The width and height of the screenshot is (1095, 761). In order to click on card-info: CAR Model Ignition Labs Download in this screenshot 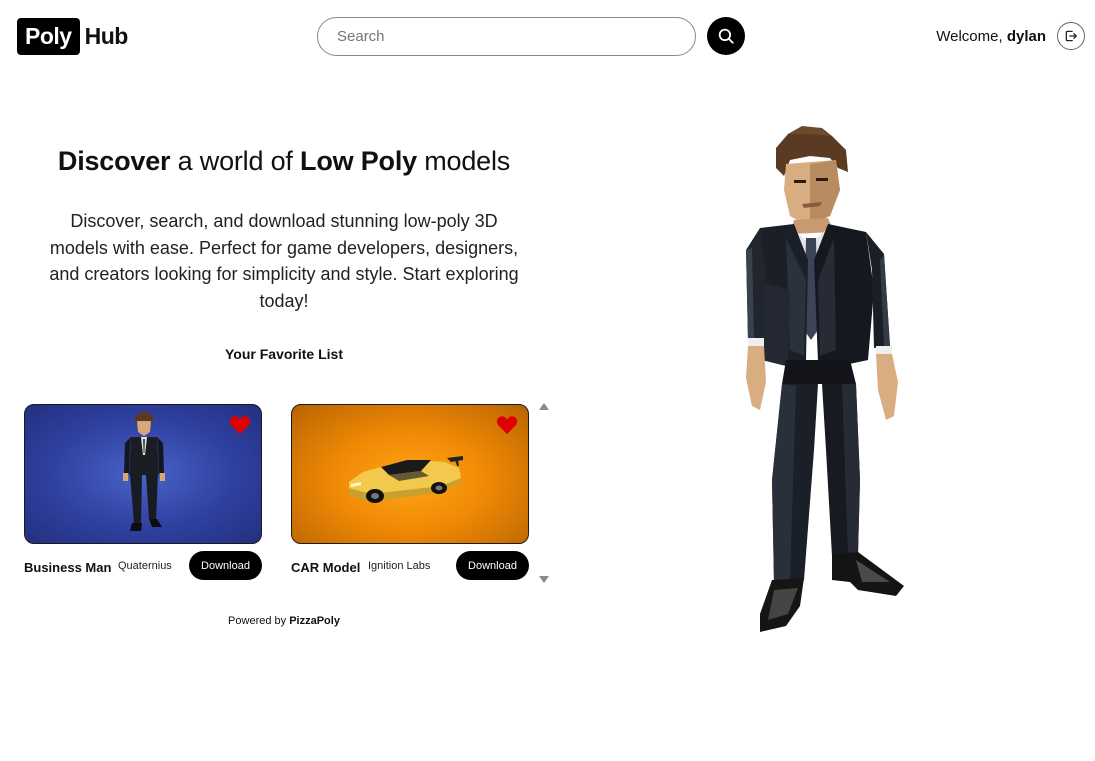, I will do `click(410, 568)`.